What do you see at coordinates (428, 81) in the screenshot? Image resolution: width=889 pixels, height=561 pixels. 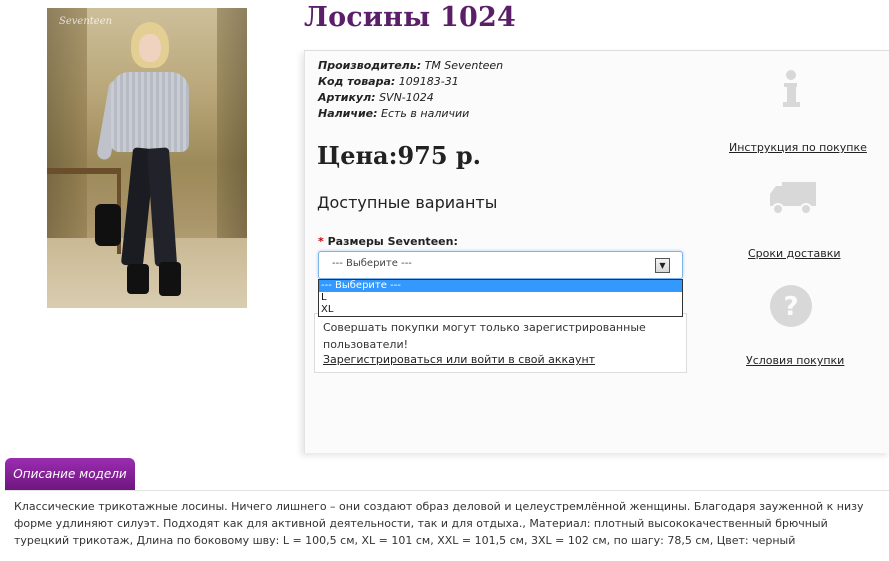 I see `code-value: 109183-31` at bounding box center [428, 81].